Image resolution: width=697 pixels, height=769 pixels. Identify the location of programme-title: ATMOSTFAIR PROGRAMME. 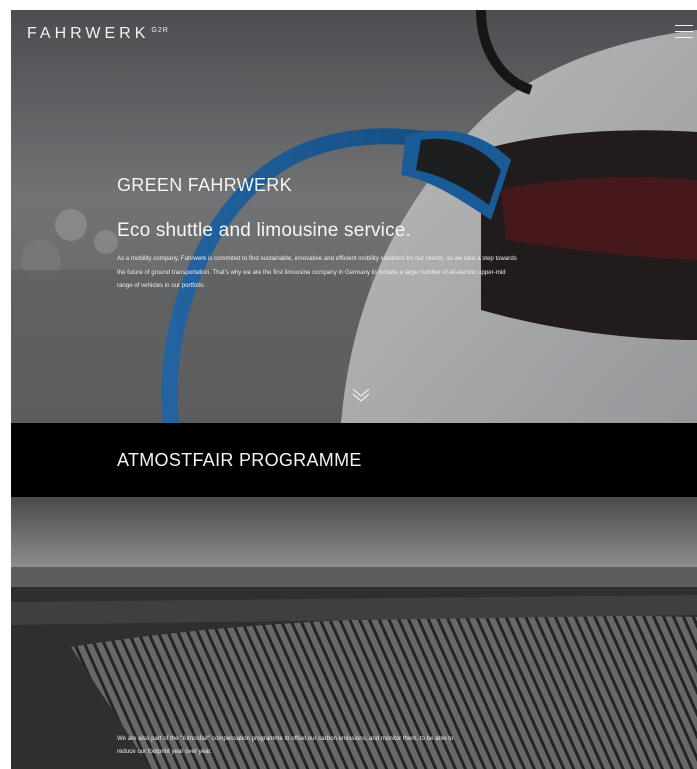
(239, 460).